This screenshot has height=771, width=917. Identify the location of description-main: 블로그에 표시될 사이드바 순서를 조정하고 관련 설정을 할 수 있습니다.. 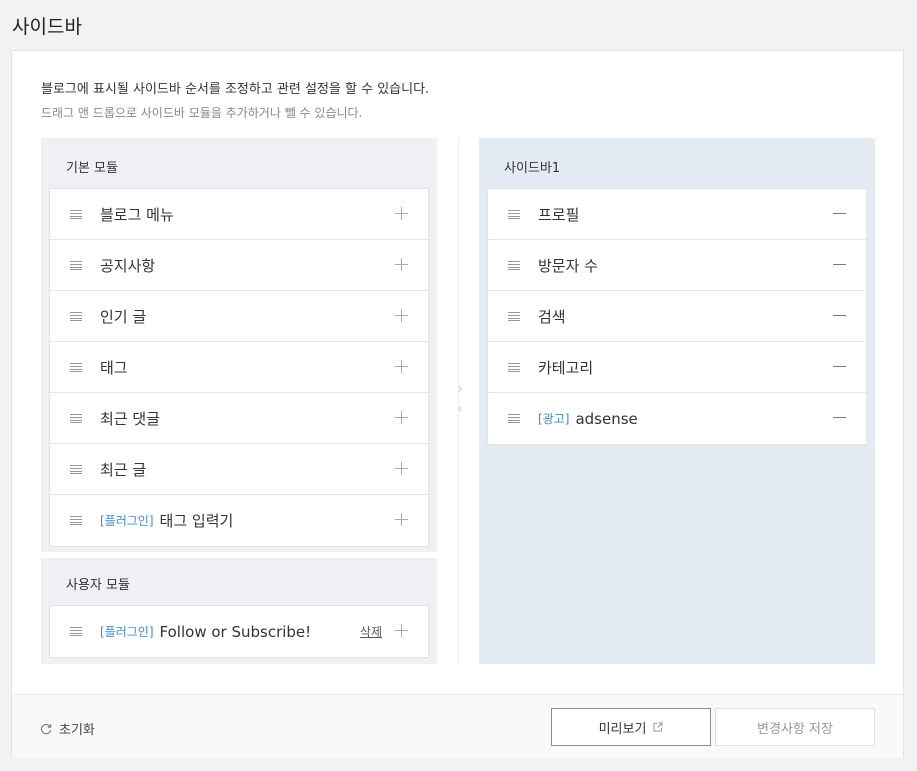
(235, 89).